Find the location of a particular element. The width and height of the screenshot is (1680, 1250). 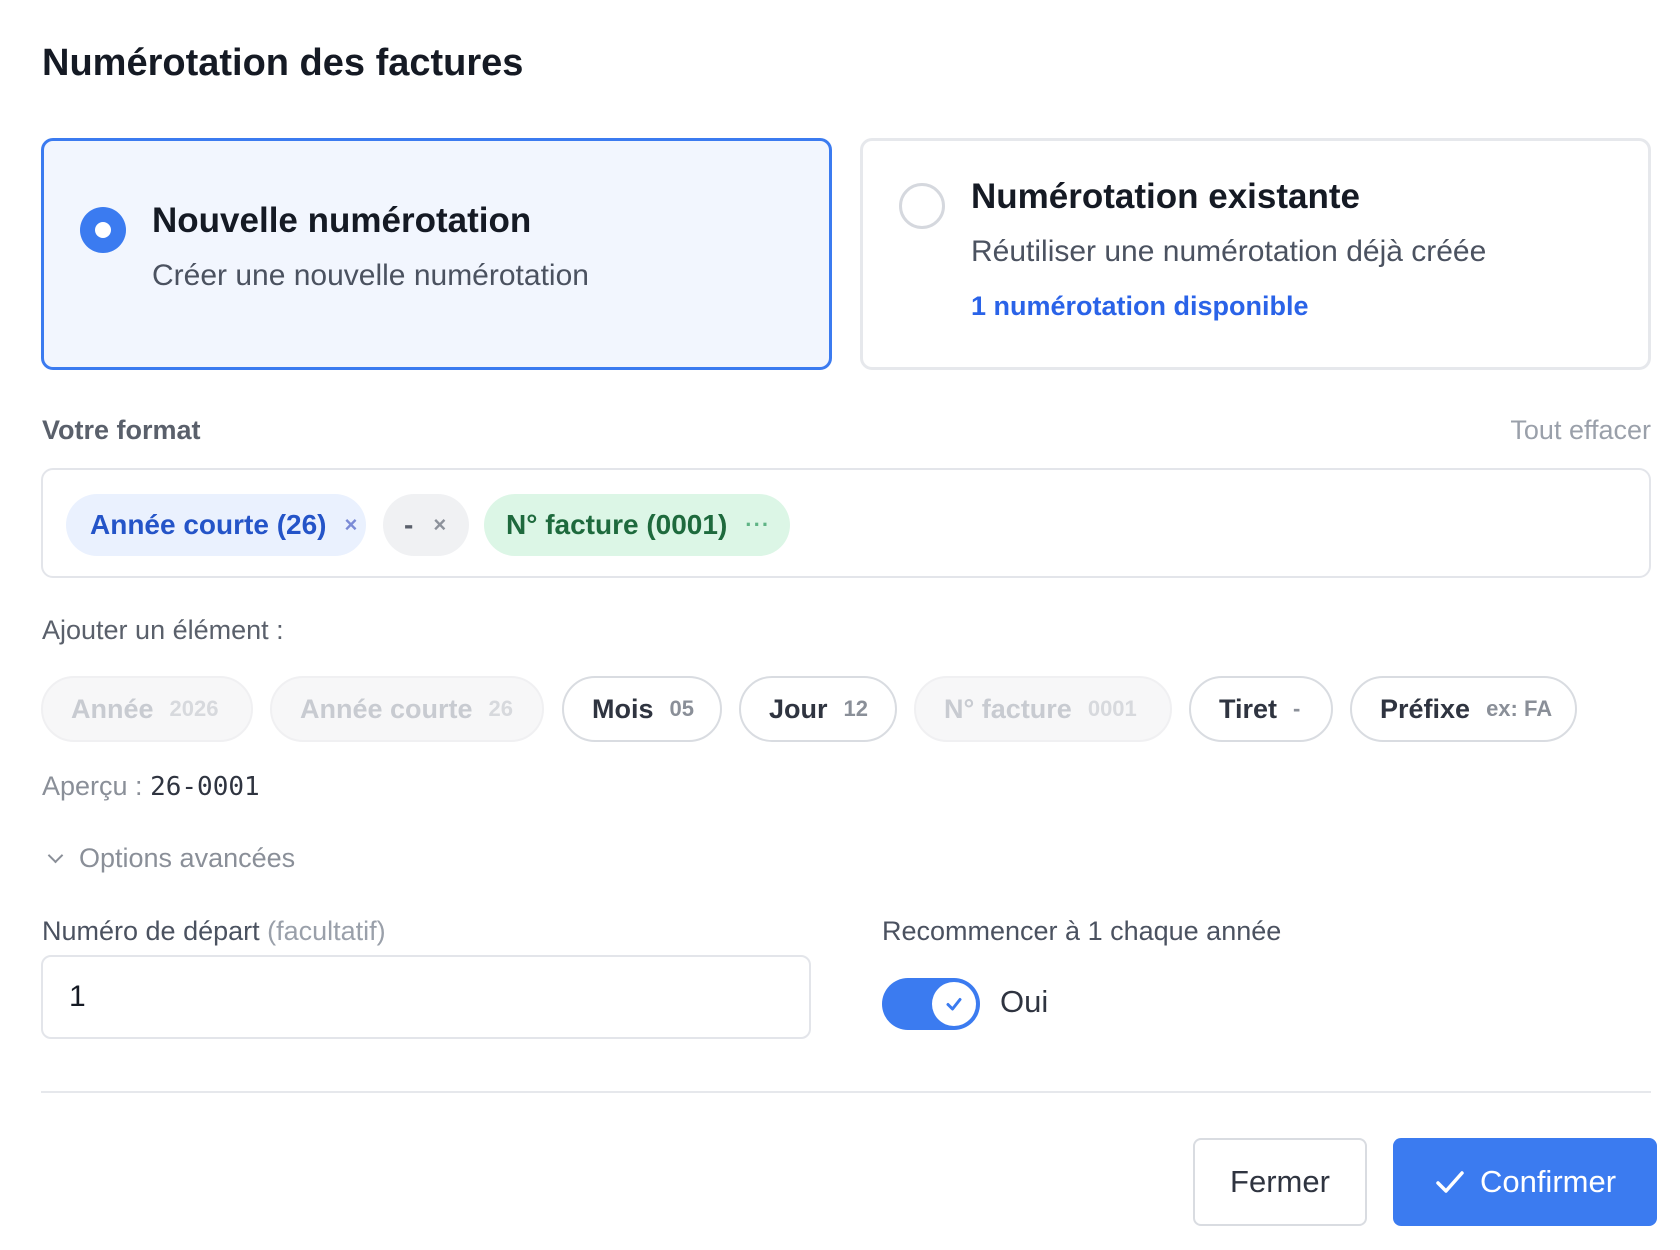

add-short-year-button: Année courte 26 is located at coordinates (407, 709).